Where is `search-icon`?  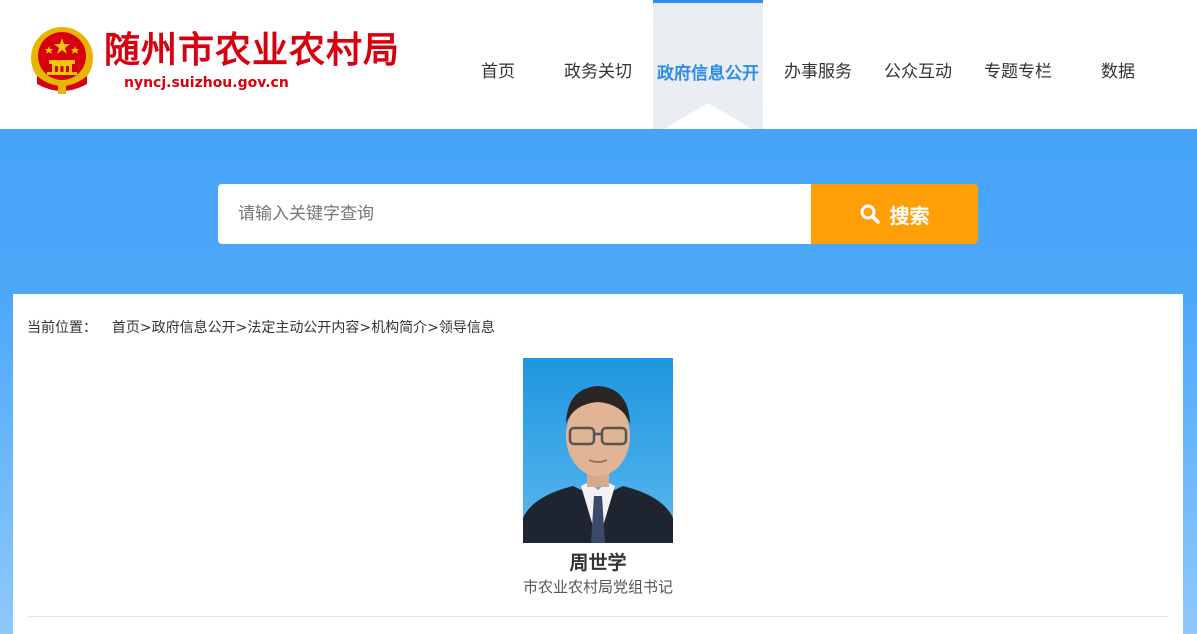 search-icon is located at coordinates (870, 214).